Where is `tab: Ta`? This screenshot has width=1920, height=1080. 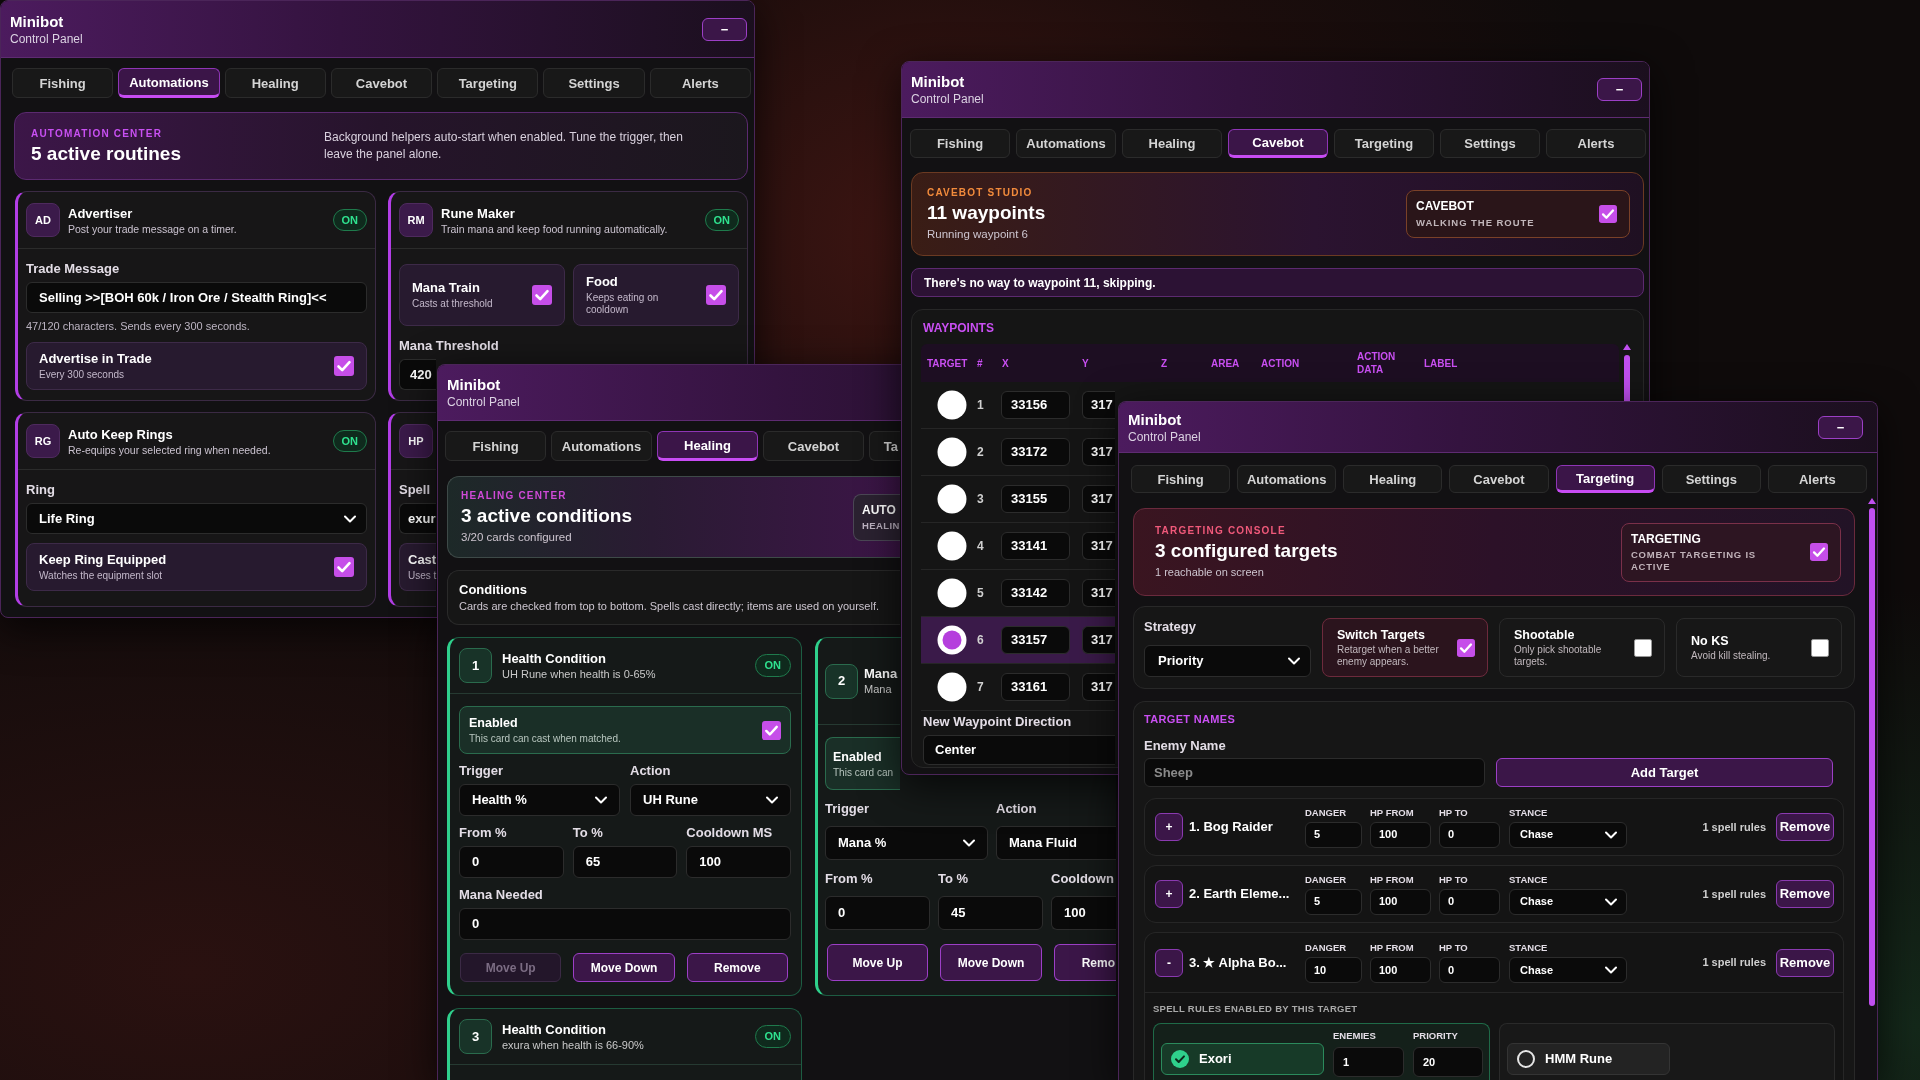
tab: Ta is located at coordinates (884, 446).